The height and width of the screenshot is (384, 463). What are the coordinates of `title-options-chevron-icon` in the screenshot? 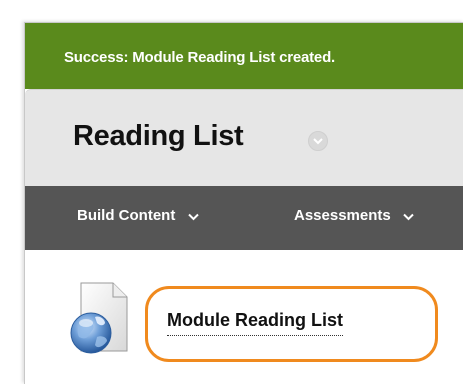 It's located at (318, 141).